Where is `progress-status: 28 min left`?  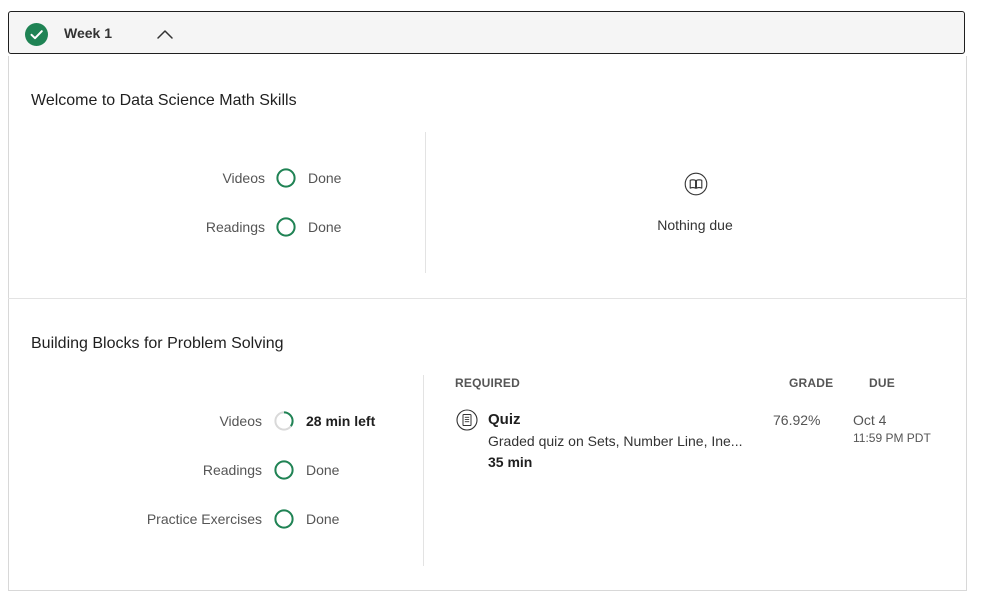
progress-status: 28 min left is located at coordinates (341, 421).